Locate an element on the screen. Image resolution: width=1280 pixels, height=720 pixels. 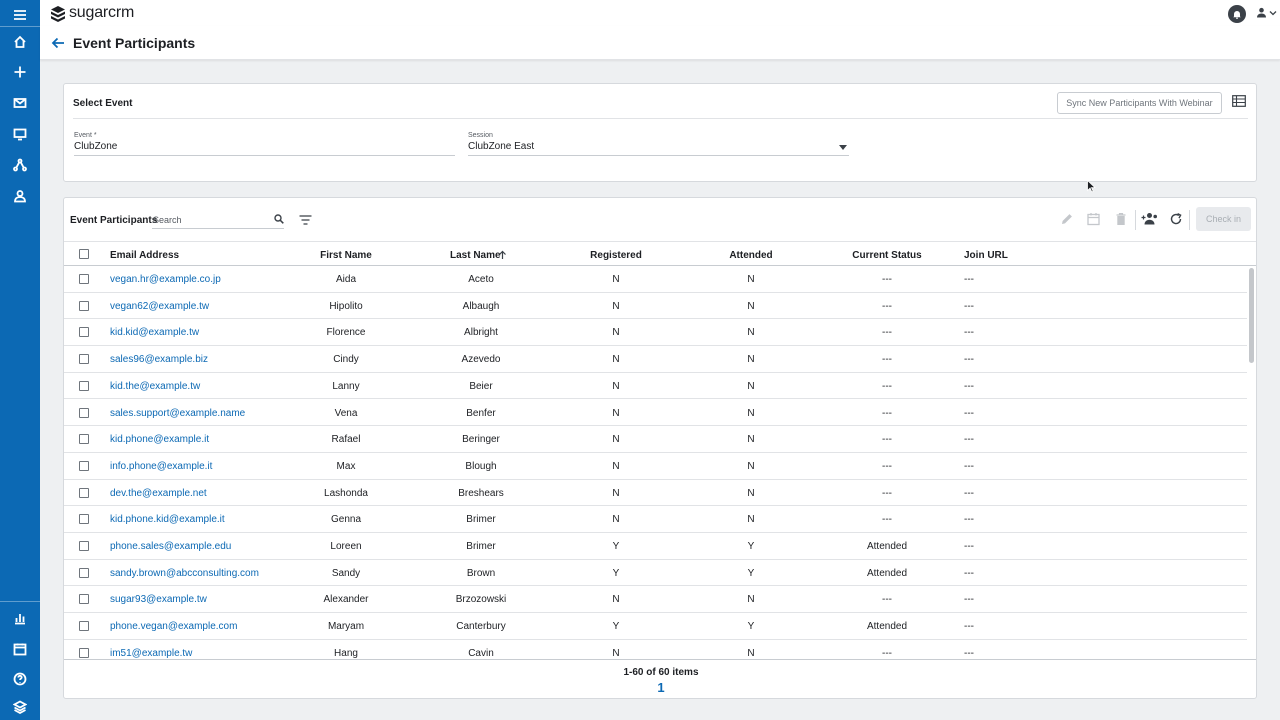
email-link: vegan62@example.tw is located at coordinates (159, 306).